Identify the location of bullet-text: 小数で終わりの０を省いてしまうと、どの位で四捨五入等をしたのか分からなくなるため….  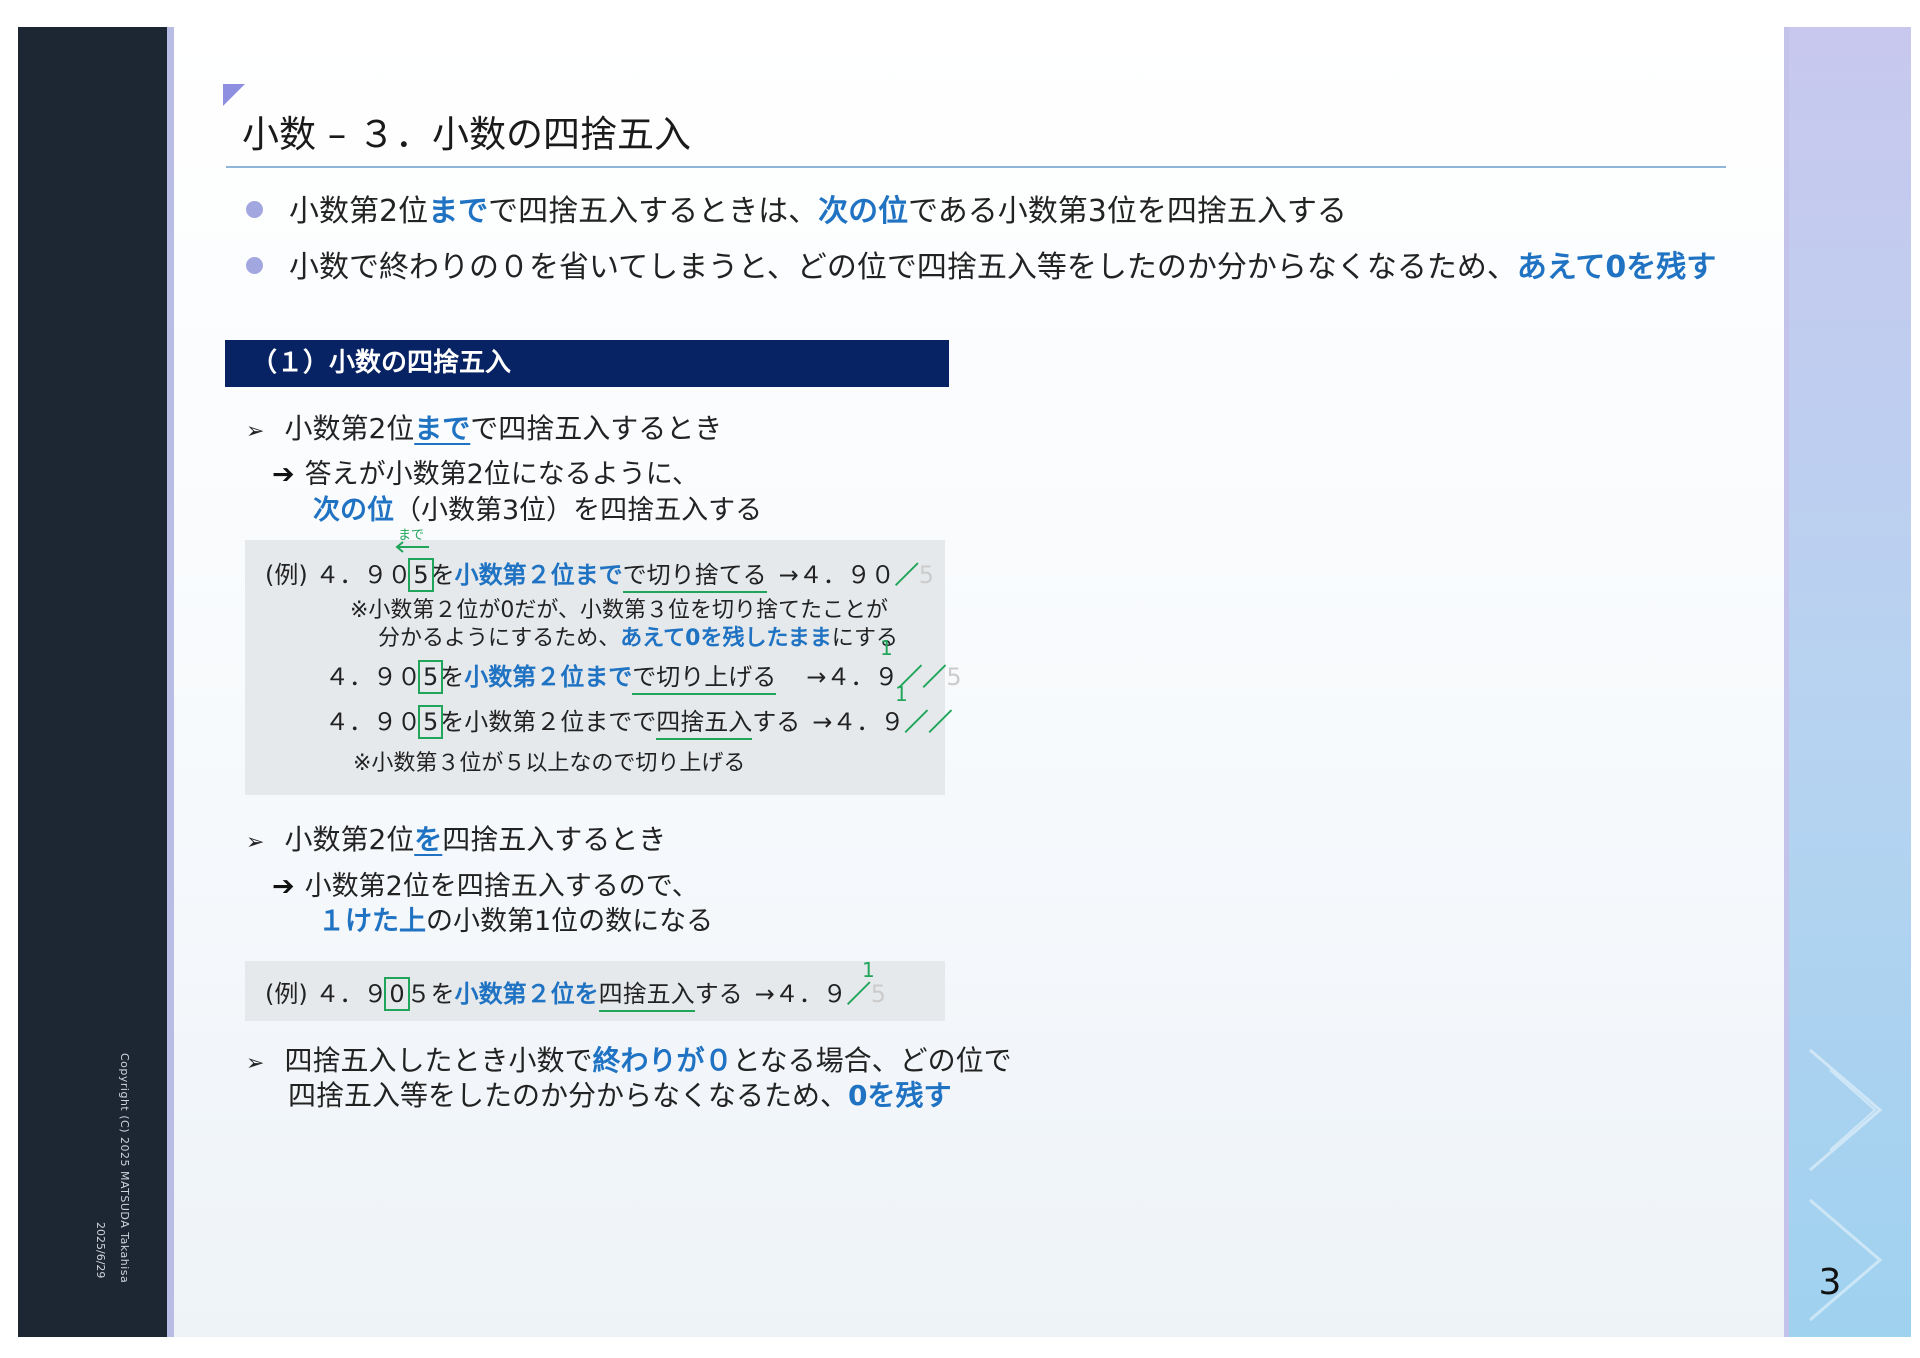
(903, 267).